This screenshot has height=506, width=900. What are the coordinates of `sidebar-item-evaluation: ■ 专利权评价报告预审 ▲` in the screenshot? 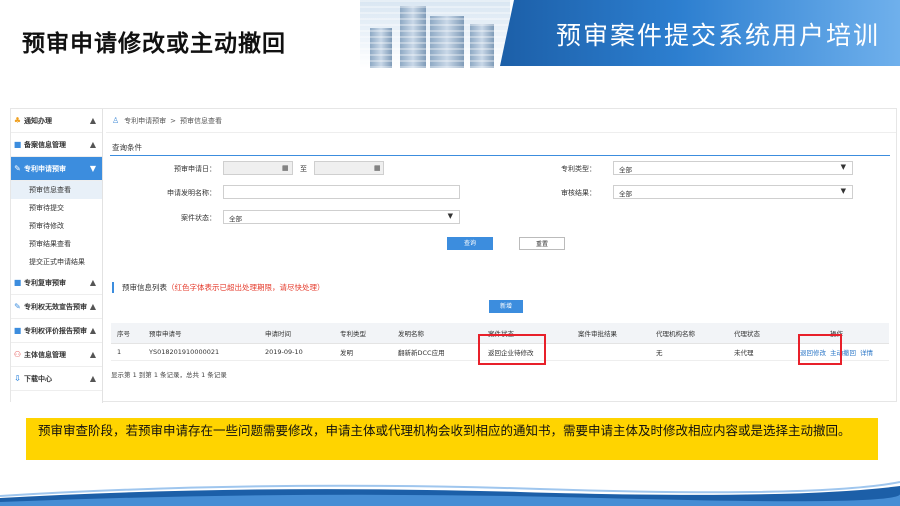 It's located at (56, 331).